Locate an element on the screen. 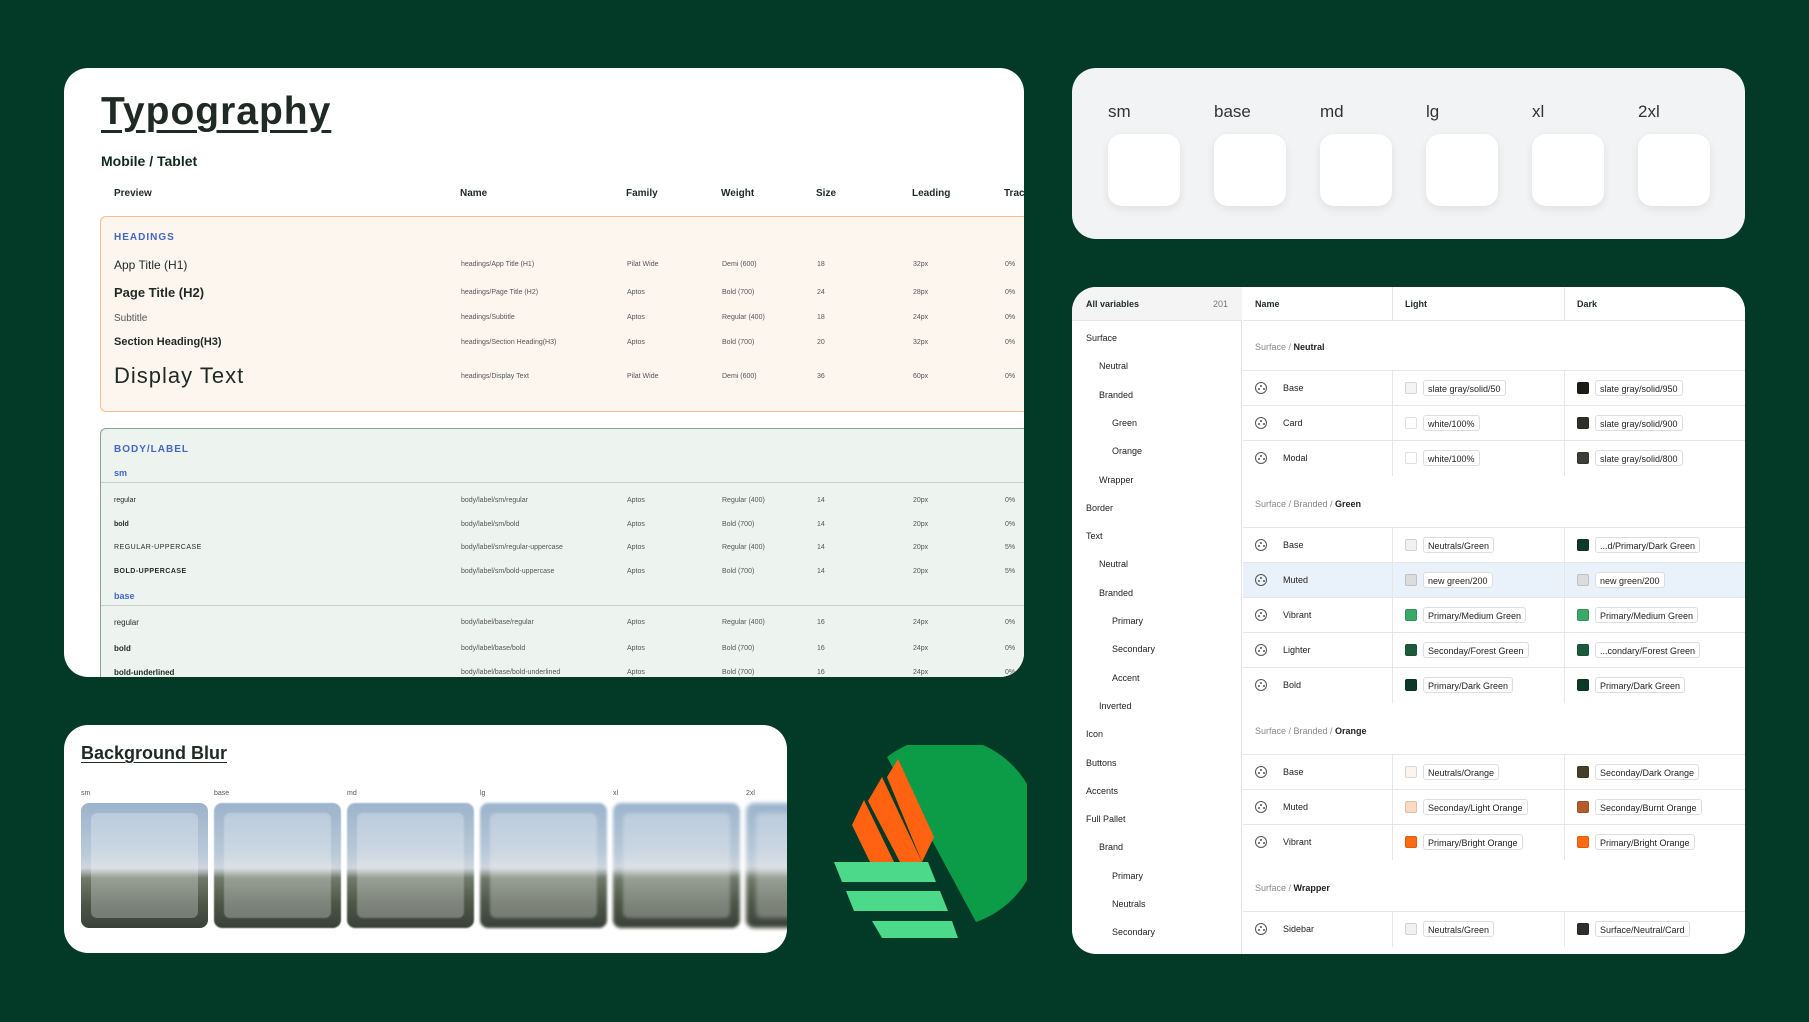 The width and height of the screenshot is (1809, 1022). size-preview-lg is located at coordinates (1462, 170).